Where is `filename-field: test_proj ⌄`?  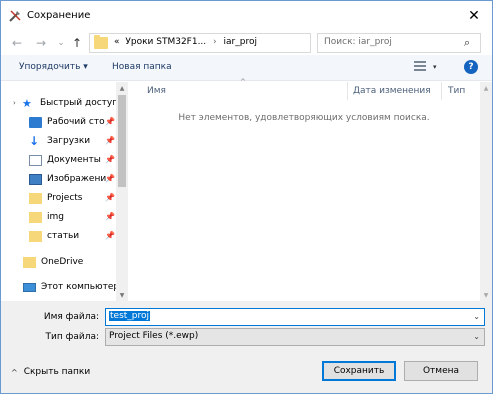 filename-field: test_proj ⌄ is located at coordinates (295, 317).